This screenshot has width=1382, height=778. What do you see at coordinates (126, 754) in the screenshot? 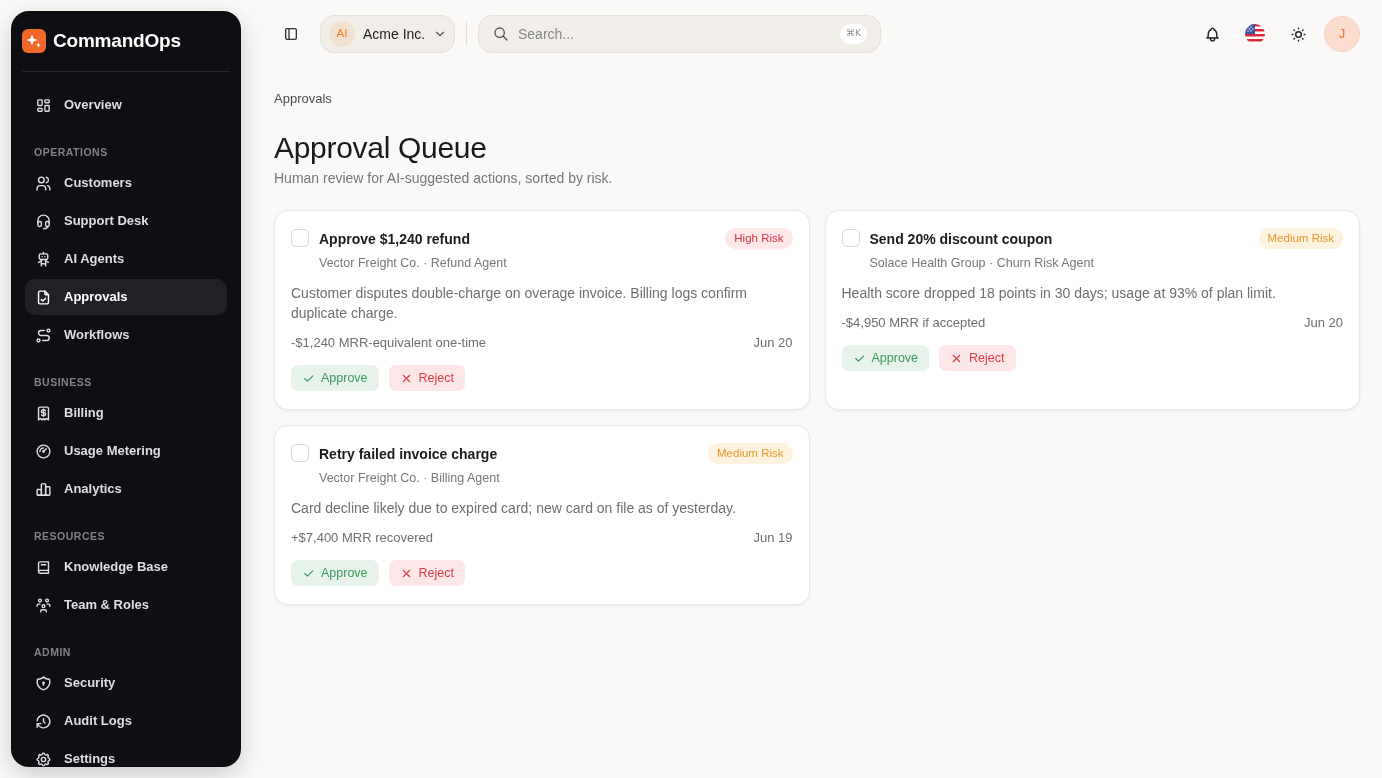
I see `nav-item: Settings` at bounding box center [126, 754].